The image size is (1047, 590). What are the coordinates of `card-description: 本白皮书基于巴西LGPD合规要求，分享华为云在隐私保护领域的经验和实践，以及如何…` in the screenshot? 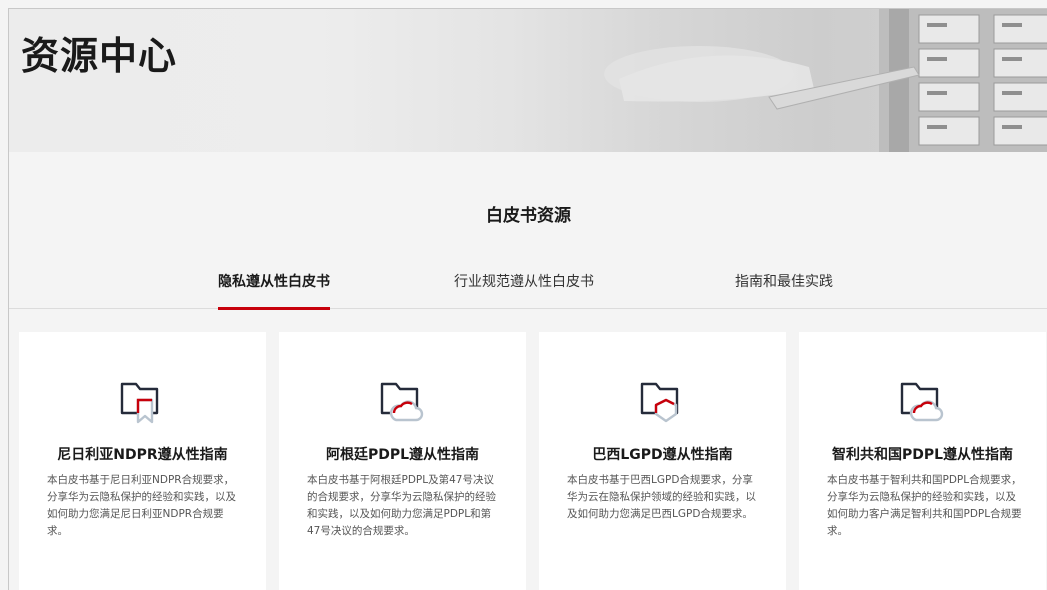 It's located at (661, 497).